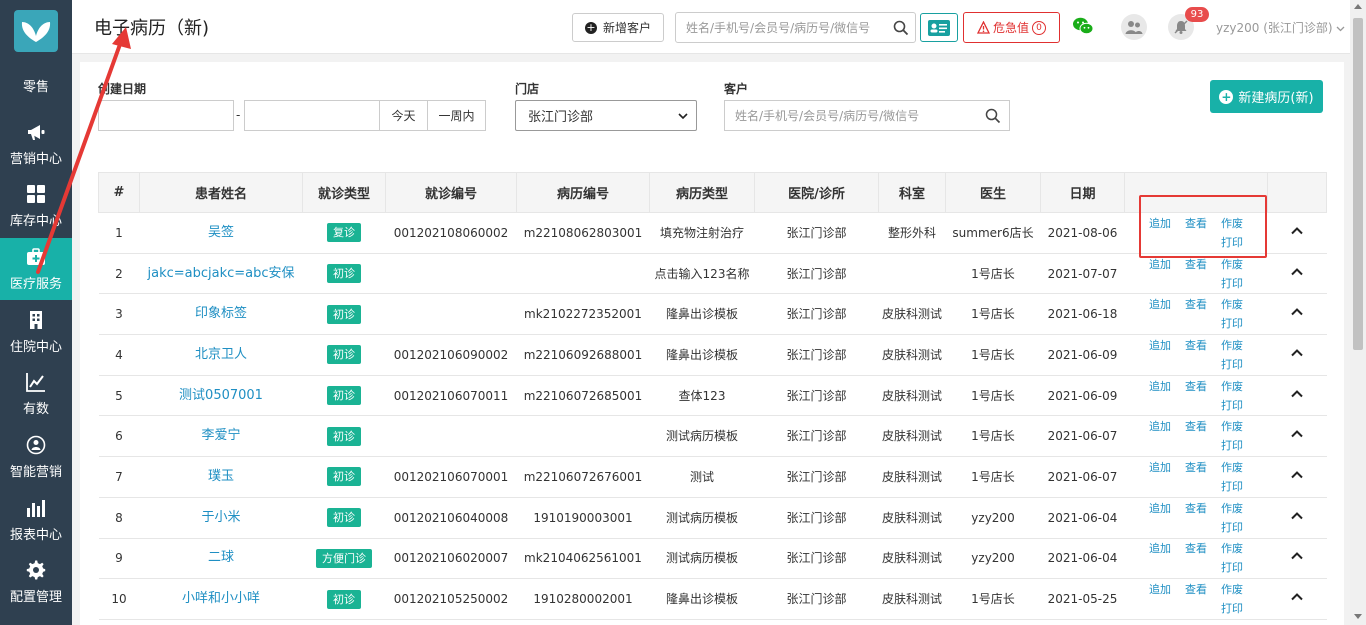 Image resolution: width=1366 pixels, height=625 pixels. What do you see at coordinates (1266, 96) in the screenshot?
I see `new-medical-record-button: + 新建病历(新)` at bounding box center [1266, 96].